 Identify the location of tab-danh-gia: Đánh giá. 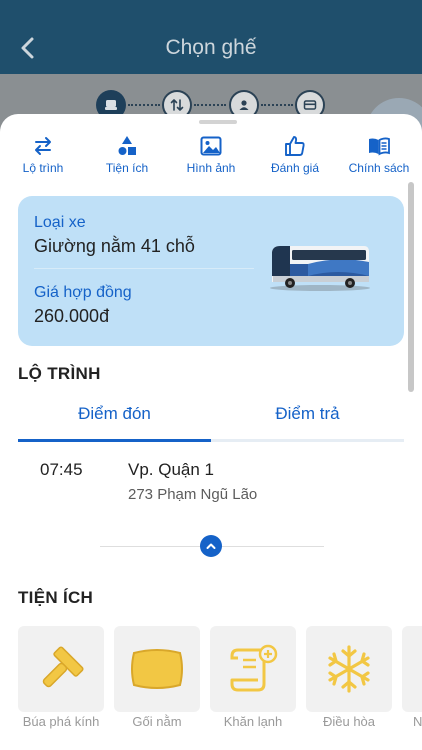
(295, 154).